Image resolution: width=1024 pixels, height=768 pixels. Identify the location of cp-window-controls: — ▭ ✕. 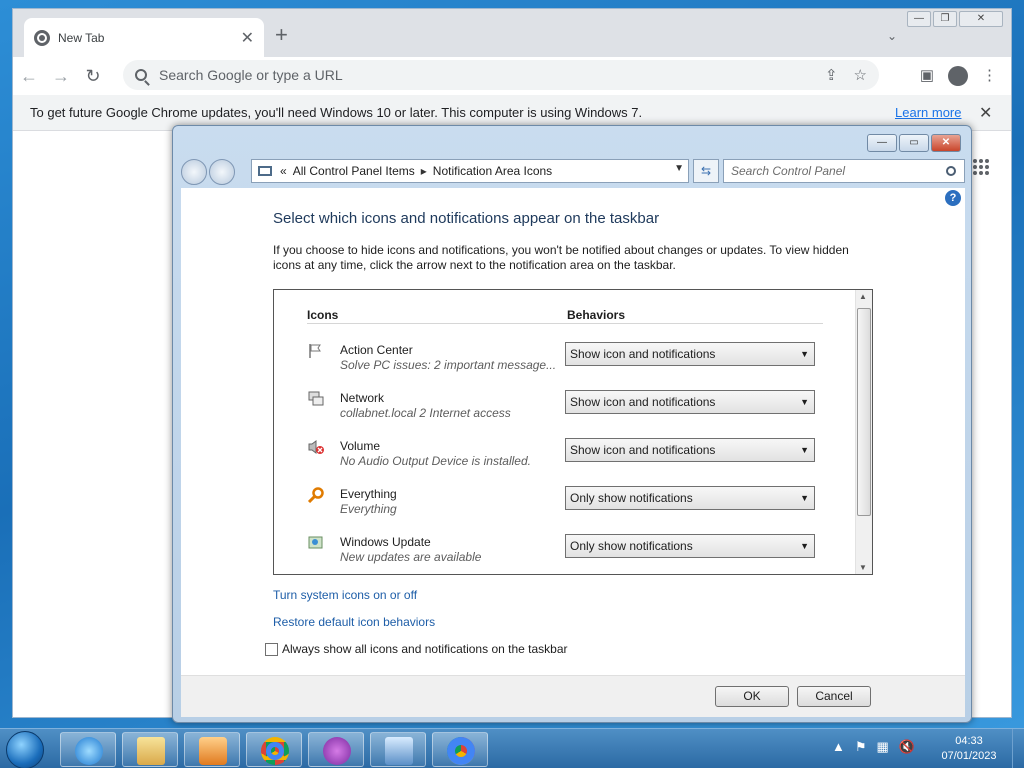
(914, 143).